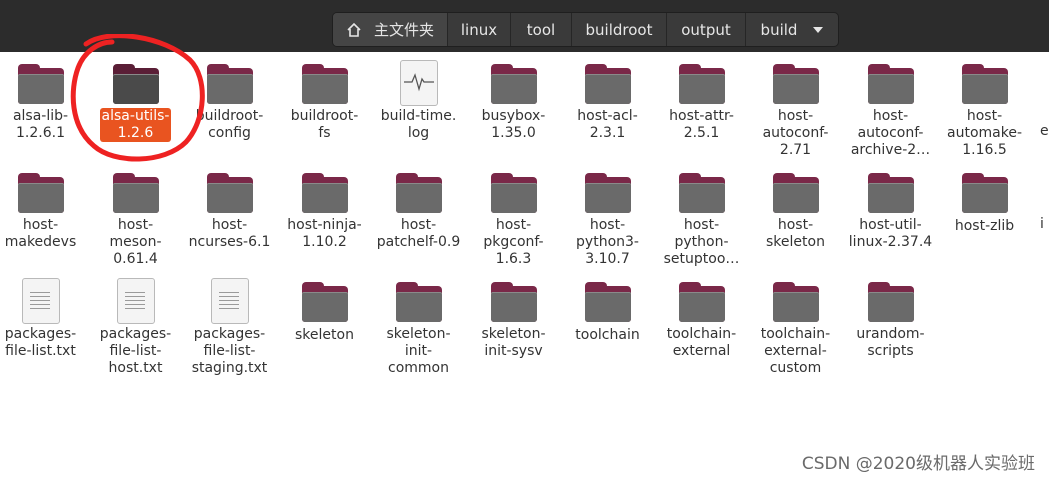 This screenshot has width=1049, height=484. Describe the element at coordinates (795, 327) in the screenshot. I see `folder-item: toolchain- external- custom` at that location.